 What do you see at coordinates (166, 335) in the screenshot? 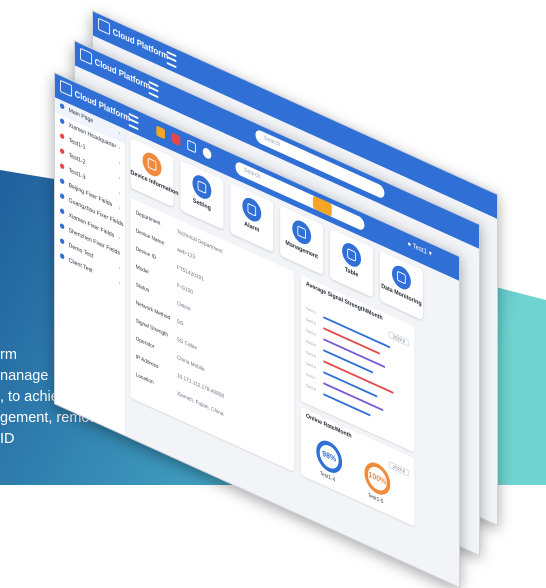
I see `info-row: Signal Strength5G Cable` at bounding box center [166, 335].